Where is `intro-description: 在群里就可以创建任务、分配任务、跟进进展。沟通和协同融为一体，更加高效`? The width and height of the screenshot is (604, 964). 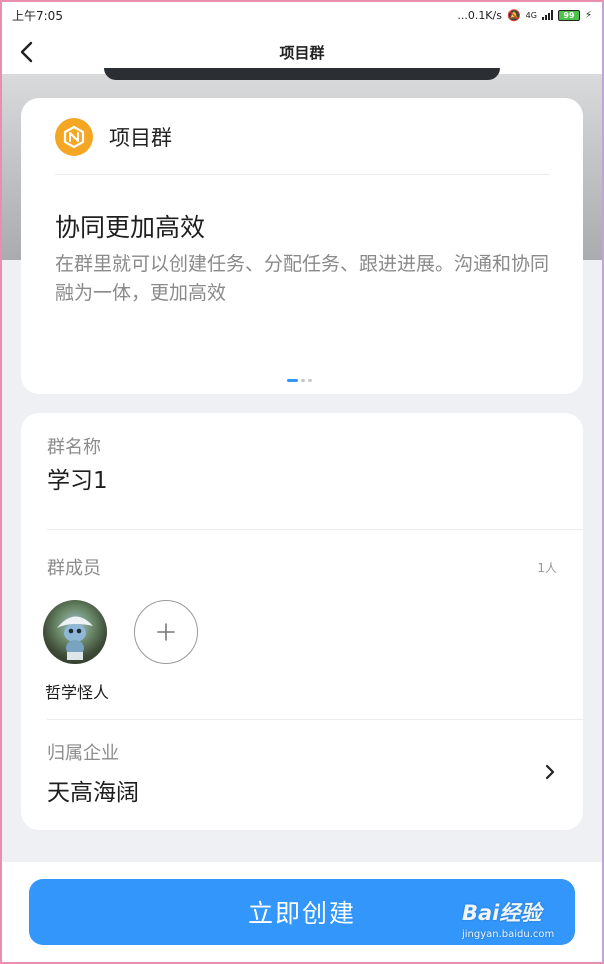
intro-description: 在群里就可以创建任务、分配任务、跟进进展。沟通和协同融为一体，更加高效 is located at coordinates (302, 278).